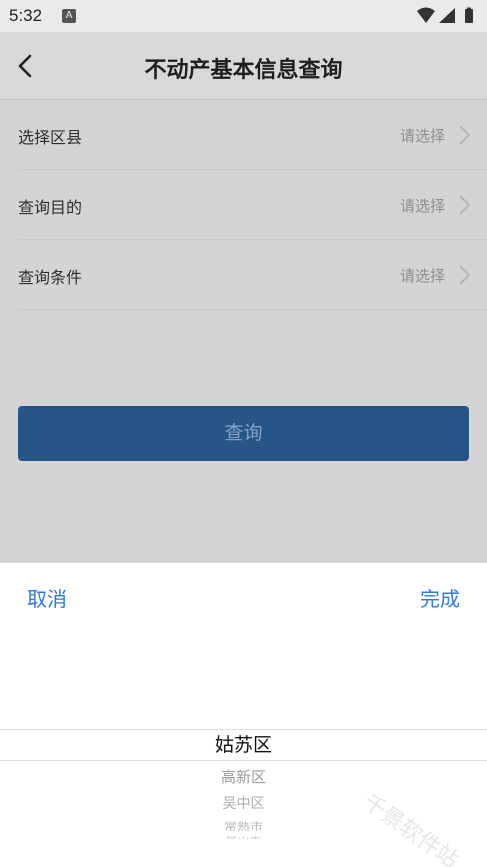 This screenshot has height=867, width=487. Describe the element at coordinates (69, 16) in the screenshot. I see `notification-icon: A` at that location.